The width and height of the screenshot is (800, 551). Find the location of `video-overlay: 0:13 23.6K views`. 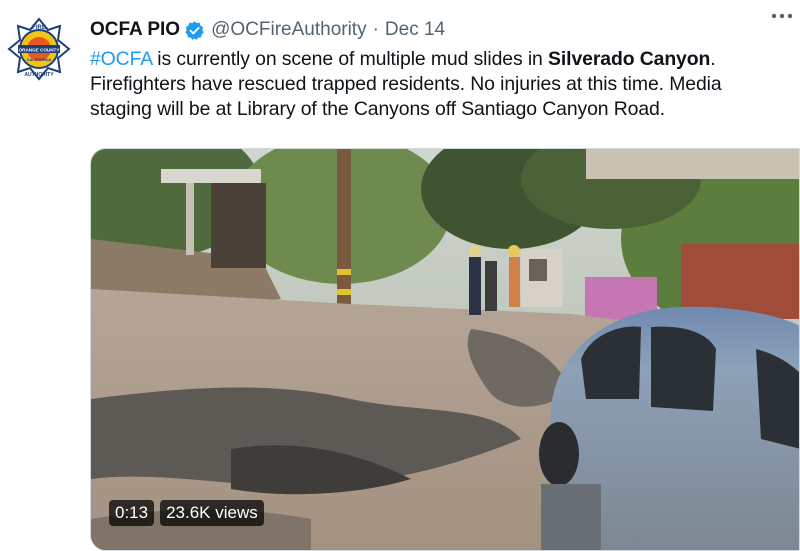

video-overlay: 0:13 23.6K views is located at coordinates (186, 513).